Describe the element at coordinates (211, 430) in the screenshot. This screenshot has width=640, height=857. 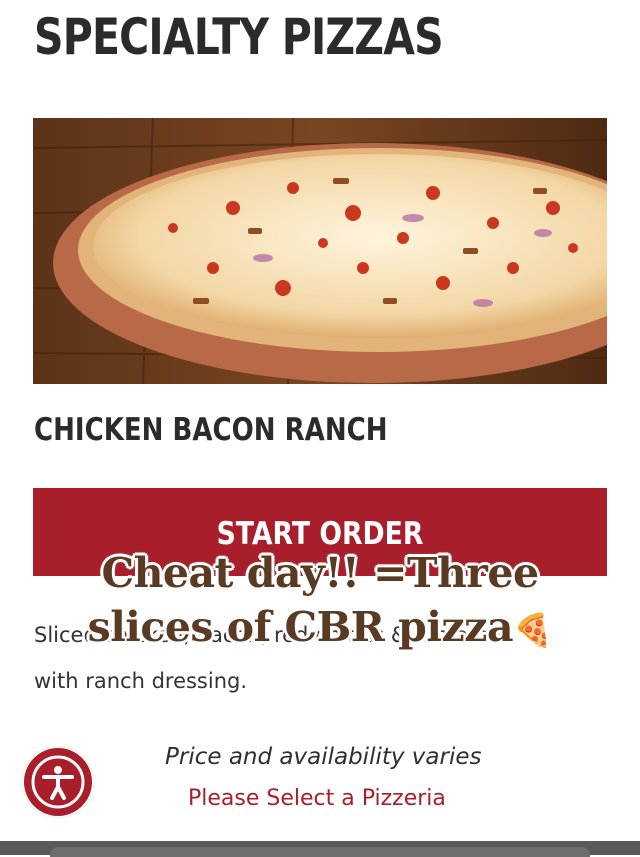
I see `product-name: CHICKEN BACON RANCH` at that location.